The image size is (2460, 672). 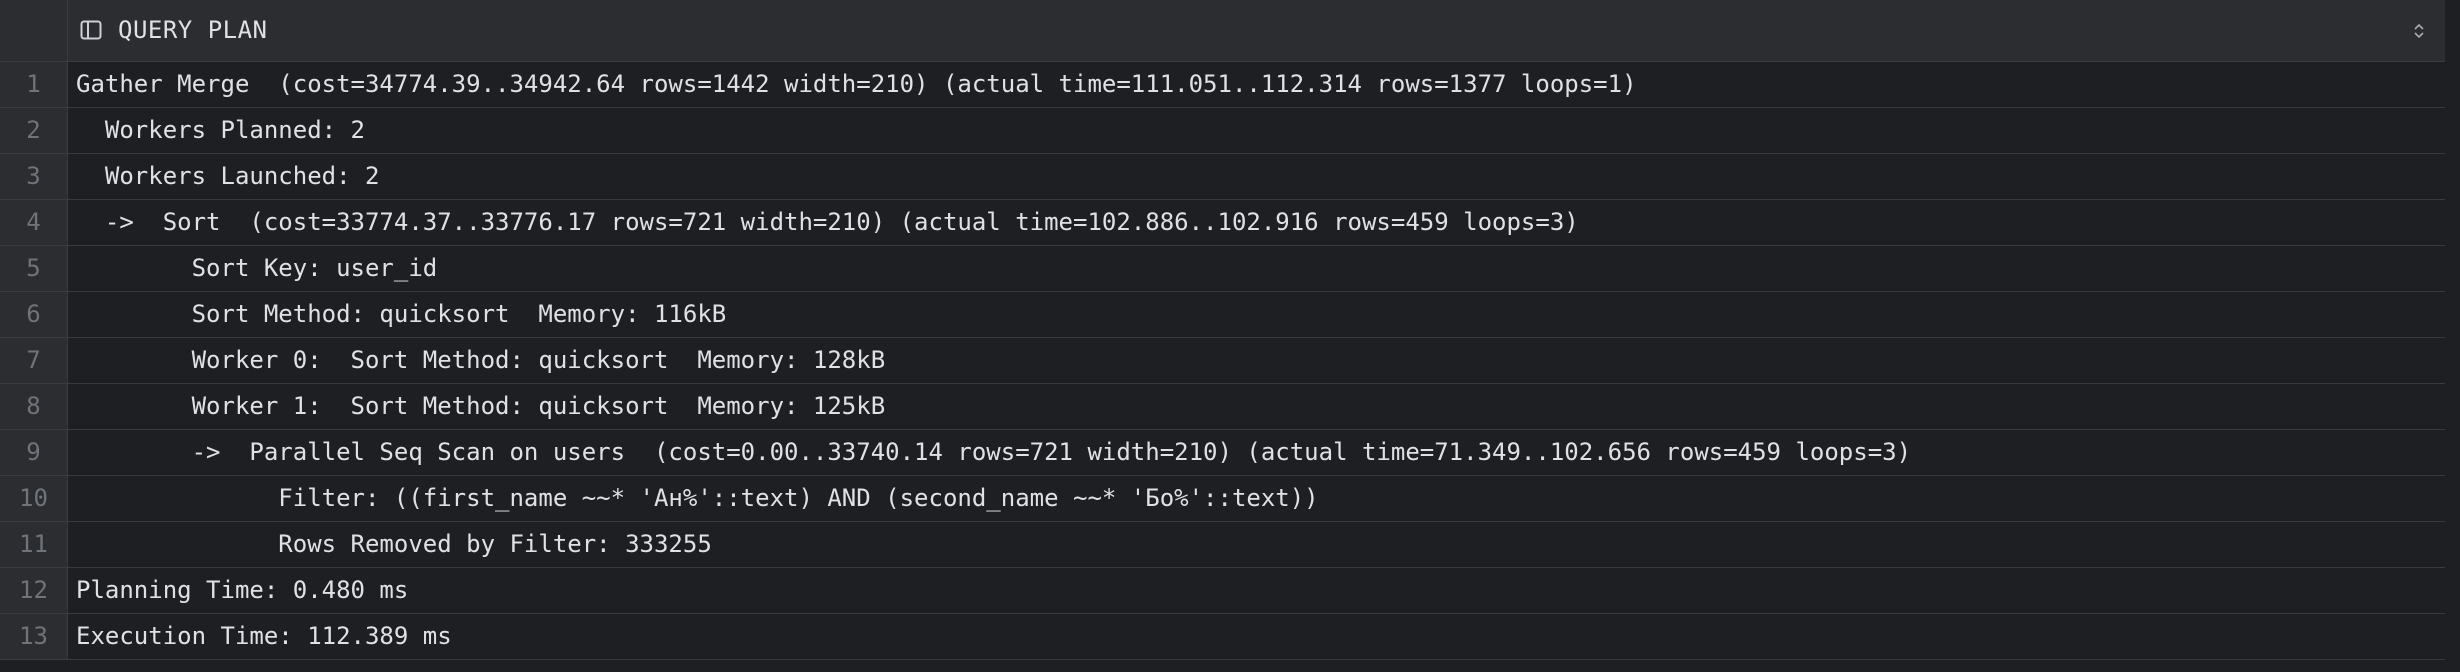 I want to click on query-plan-cell: Workers Planned: 2, so click(x=220, y=130).